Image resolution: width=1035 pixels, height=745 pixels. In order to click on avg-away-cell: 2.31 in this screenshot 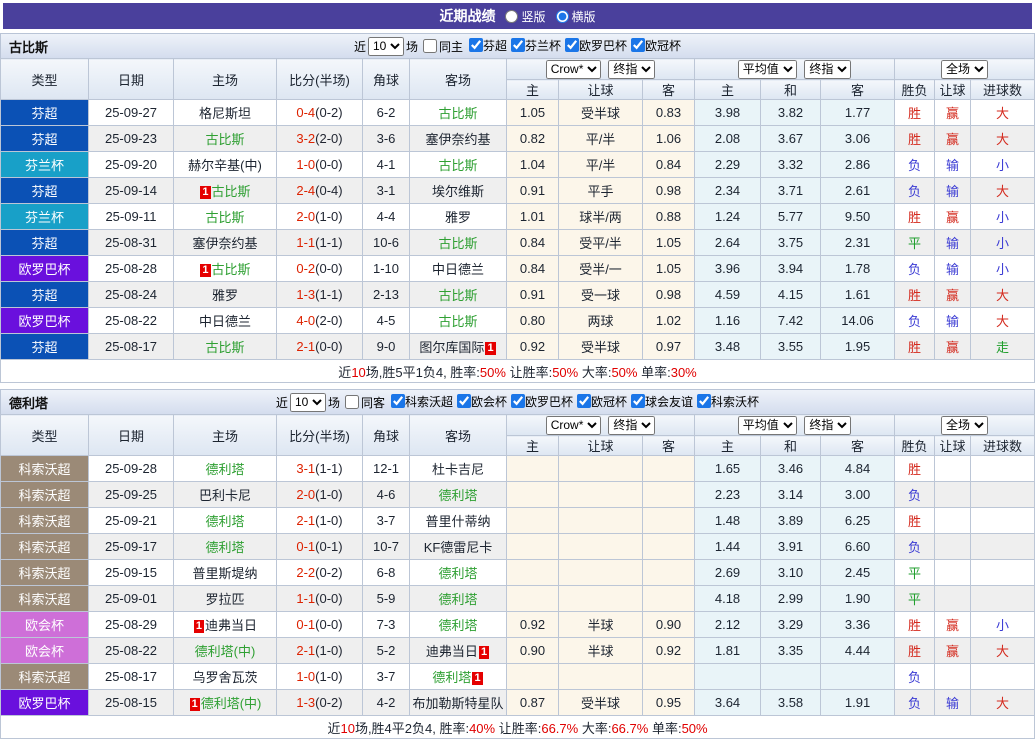, I will do `click(858, 242)`.